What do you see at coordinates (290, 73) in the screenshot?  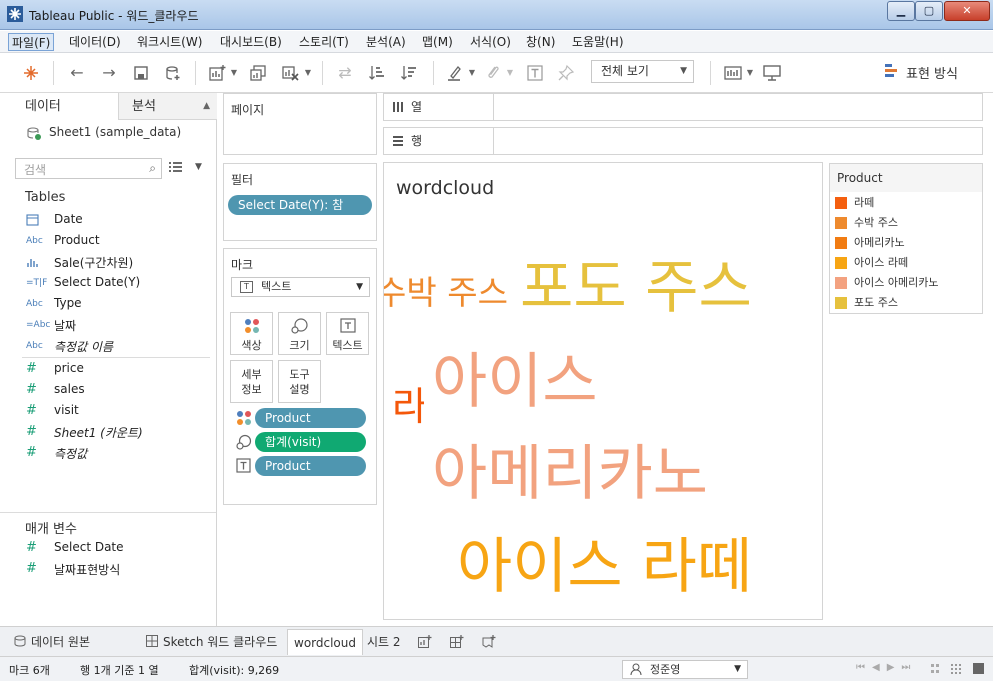 I see `clear-sheet-icon` at bounding box center [290, 73].